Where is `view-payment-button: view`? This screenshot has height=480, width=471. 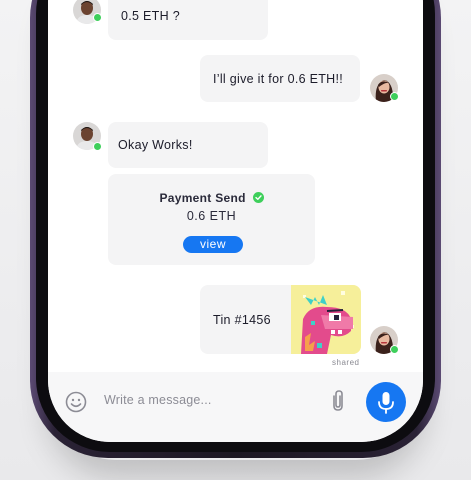
view-payment-button: view is located at coordinates (213, 244).